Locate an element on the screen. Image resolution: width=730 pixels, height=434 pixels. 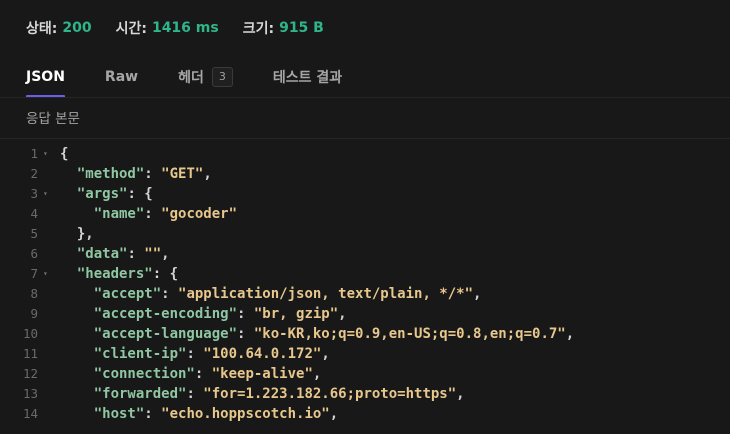
code-line-content: "data": "", is located at coordinates (115, 254).